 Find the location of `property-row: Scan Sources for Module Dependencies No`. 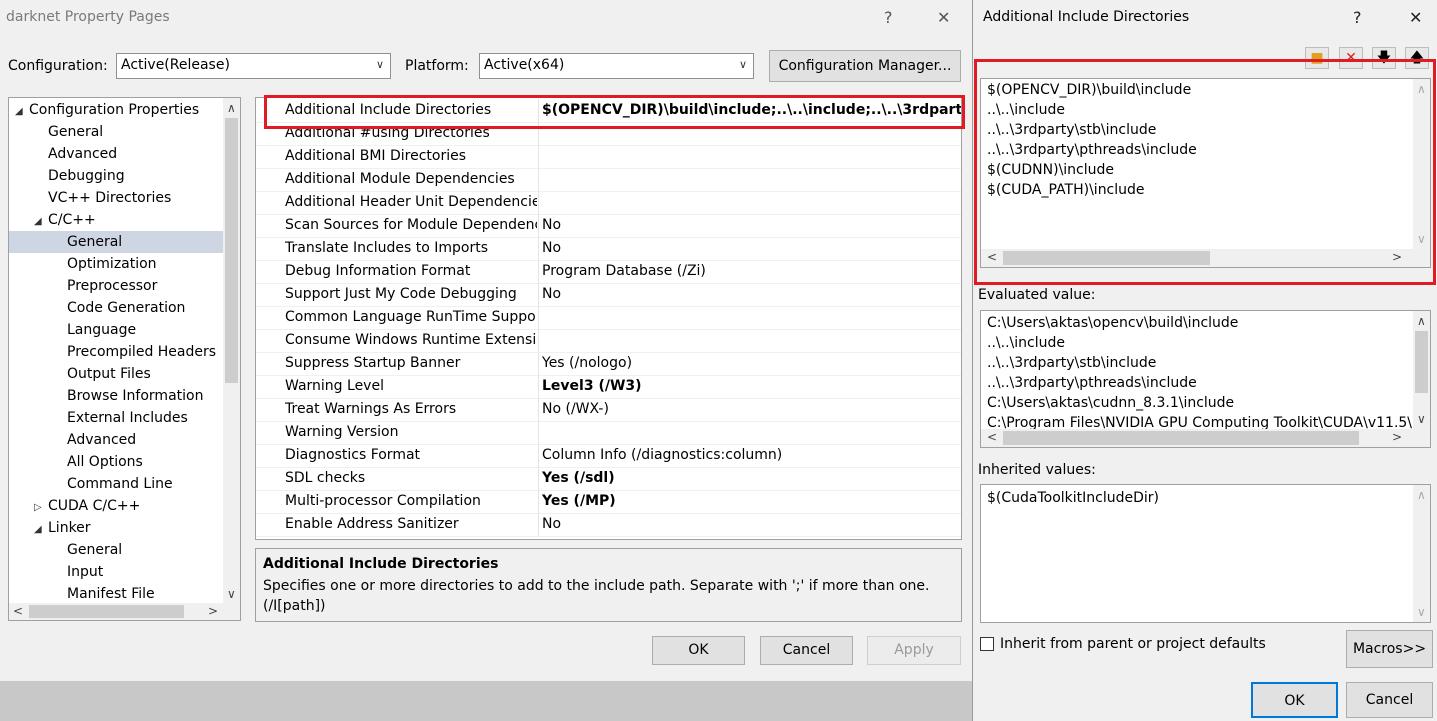

property-row: Scan Sources for Module Dependencies No is located at coordinates (608, 226).